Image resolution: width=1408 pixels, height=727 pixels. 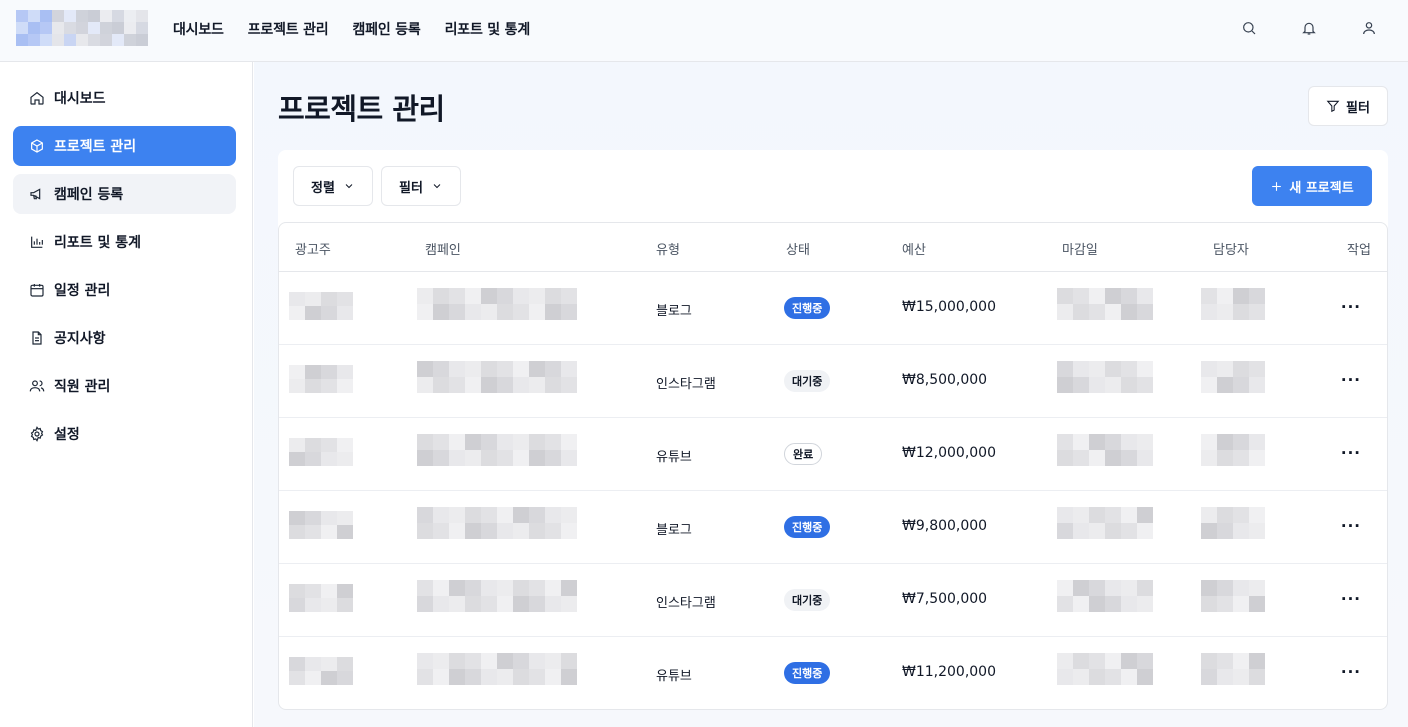 What do you see at coordinates (945, 380) in the screenshot?
I see `budget-cell: ₩8,500,000` at bounding box center [945, 380].